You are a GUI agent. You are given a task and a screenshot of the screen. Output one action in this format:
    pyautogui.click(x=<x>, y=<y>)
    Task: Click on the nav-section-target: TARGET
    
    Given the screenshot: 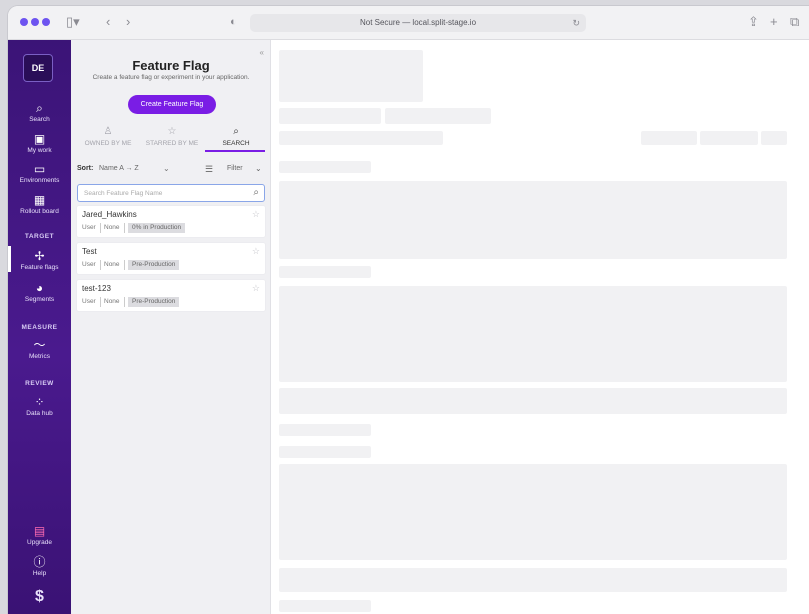 What is the action you would take?
    pyautogui.click(x=39, y=236)
    